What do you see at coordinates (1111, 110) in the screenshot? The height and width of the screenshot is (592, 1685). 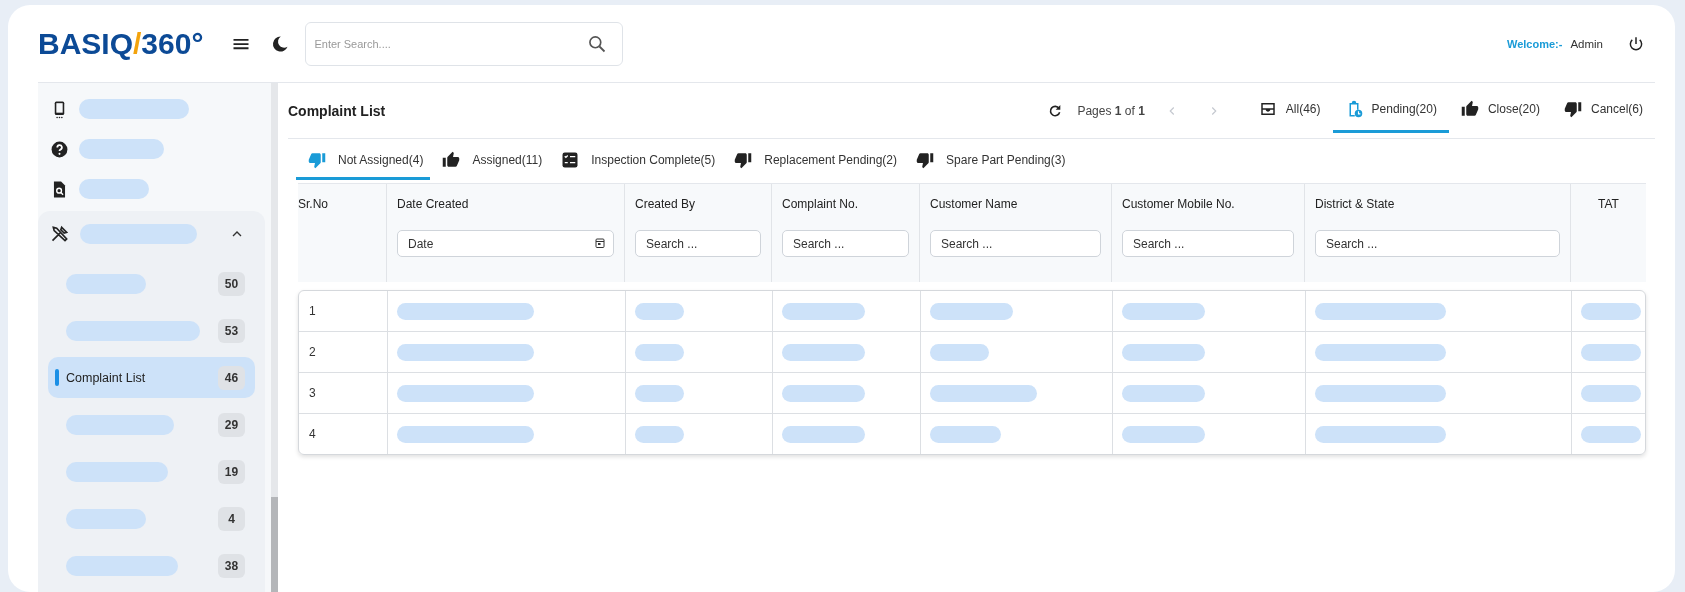 I see `page-indicator: Pages 1 of 1` at bounding box center [1111, 110].